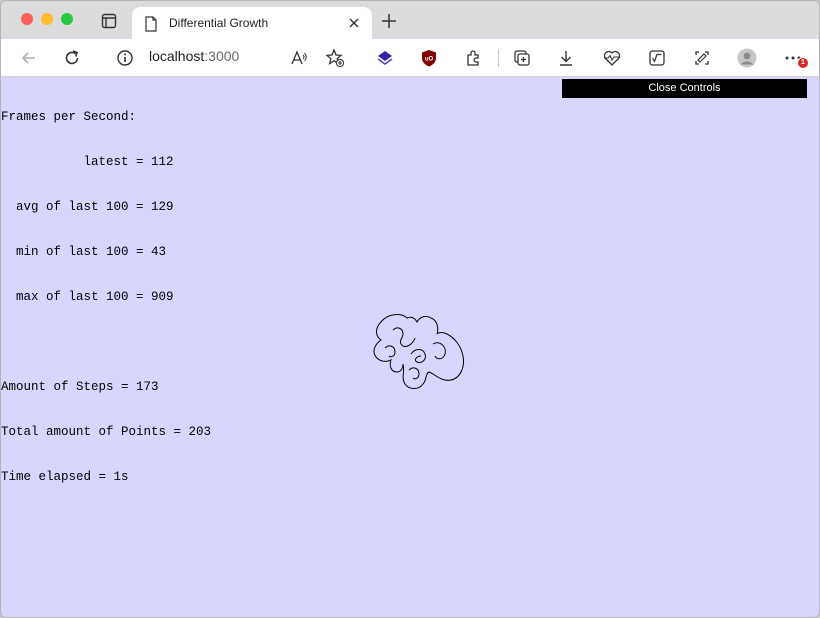 The height and width of the screenshot is (618, 820). I want to click on differential-growth-curve, so click(418, 351).